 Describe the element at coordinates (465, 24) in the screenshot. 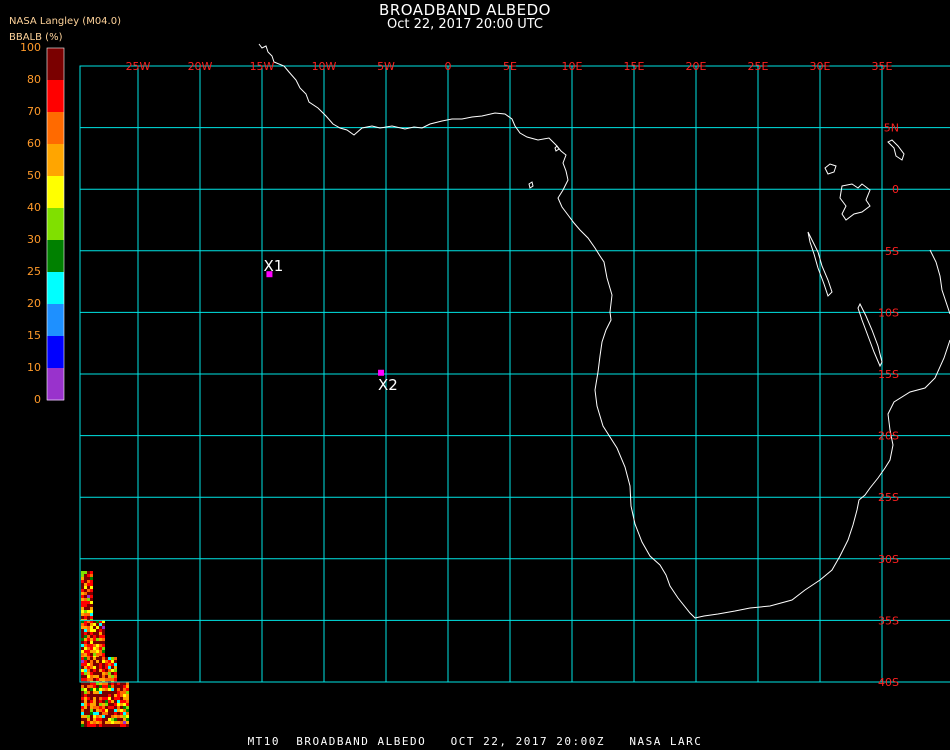

I see `map-datetime: Oct 22, 2017 20:00 UTC` at that location.